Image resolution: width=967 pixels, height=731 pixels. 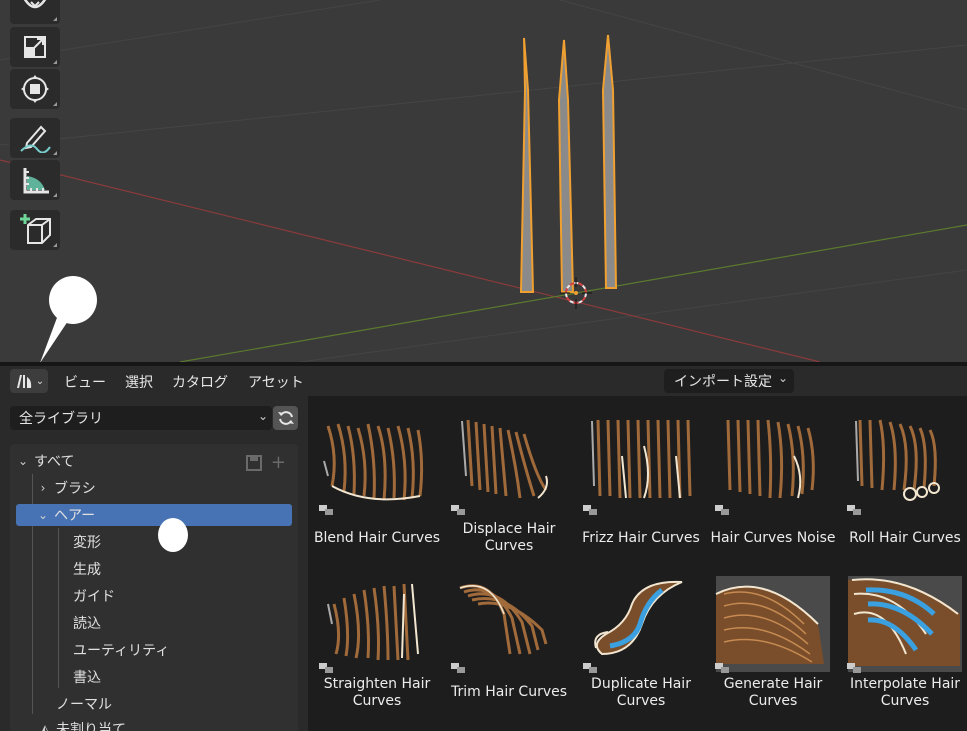 What do you see at coordinates (641, 692) in the screenshot?
I see `asset-name: Duplicate Hair Curves` at bounding box center [641, 692].